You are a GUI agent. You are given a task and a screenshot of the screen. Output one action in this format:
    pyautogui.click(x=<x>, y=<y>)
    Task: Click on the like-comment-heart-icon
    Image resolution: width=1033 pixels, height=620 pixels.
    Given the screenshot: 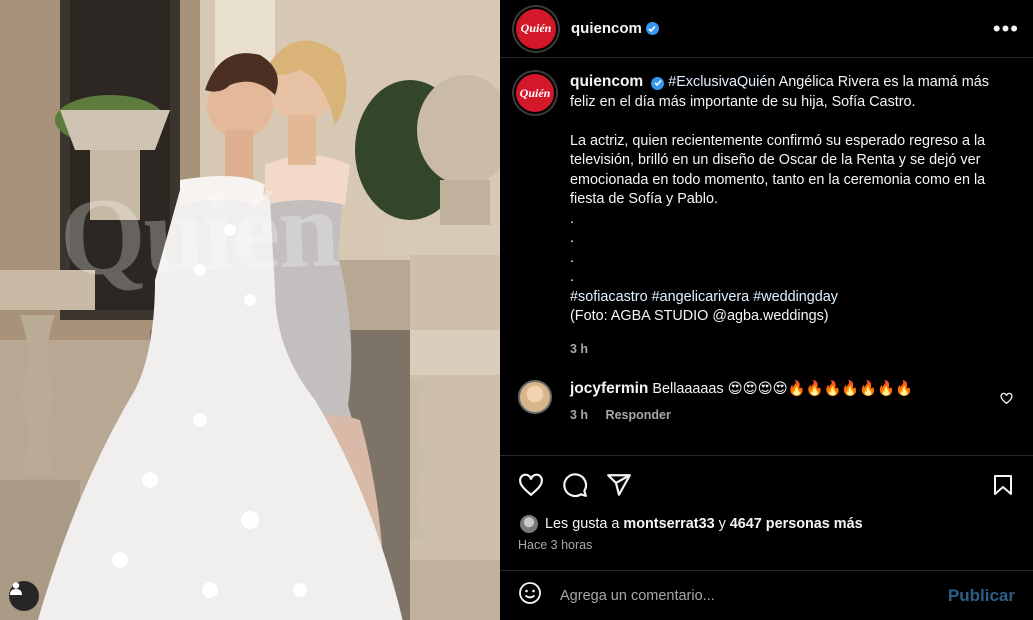 What is the action you would take?
    pyautogui.click(x=1006, y=401)
    